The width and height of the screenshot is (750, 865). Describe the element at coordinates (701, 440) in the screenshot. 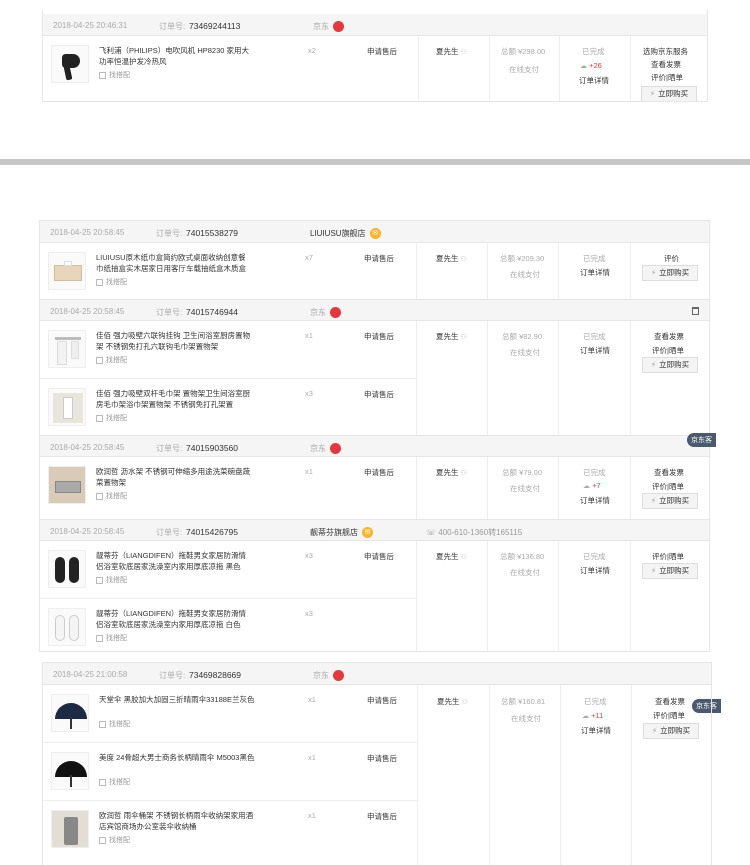

I see `jd-helper-badge: 京东客` at that location.